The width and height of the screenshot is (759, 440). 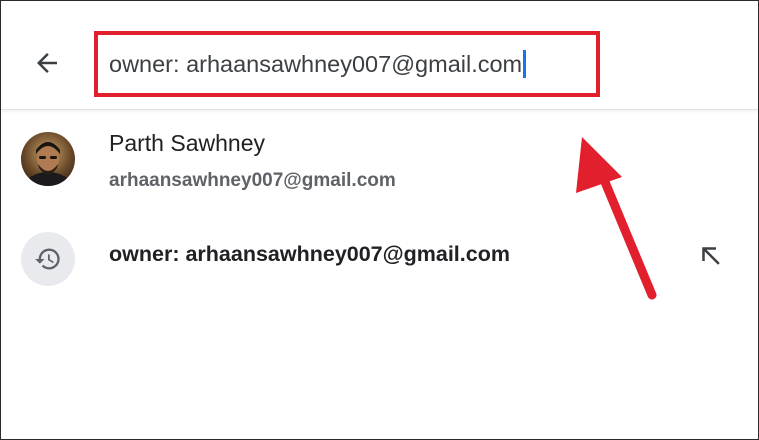 I want to click on text-caret, so click(x=525, y=64).